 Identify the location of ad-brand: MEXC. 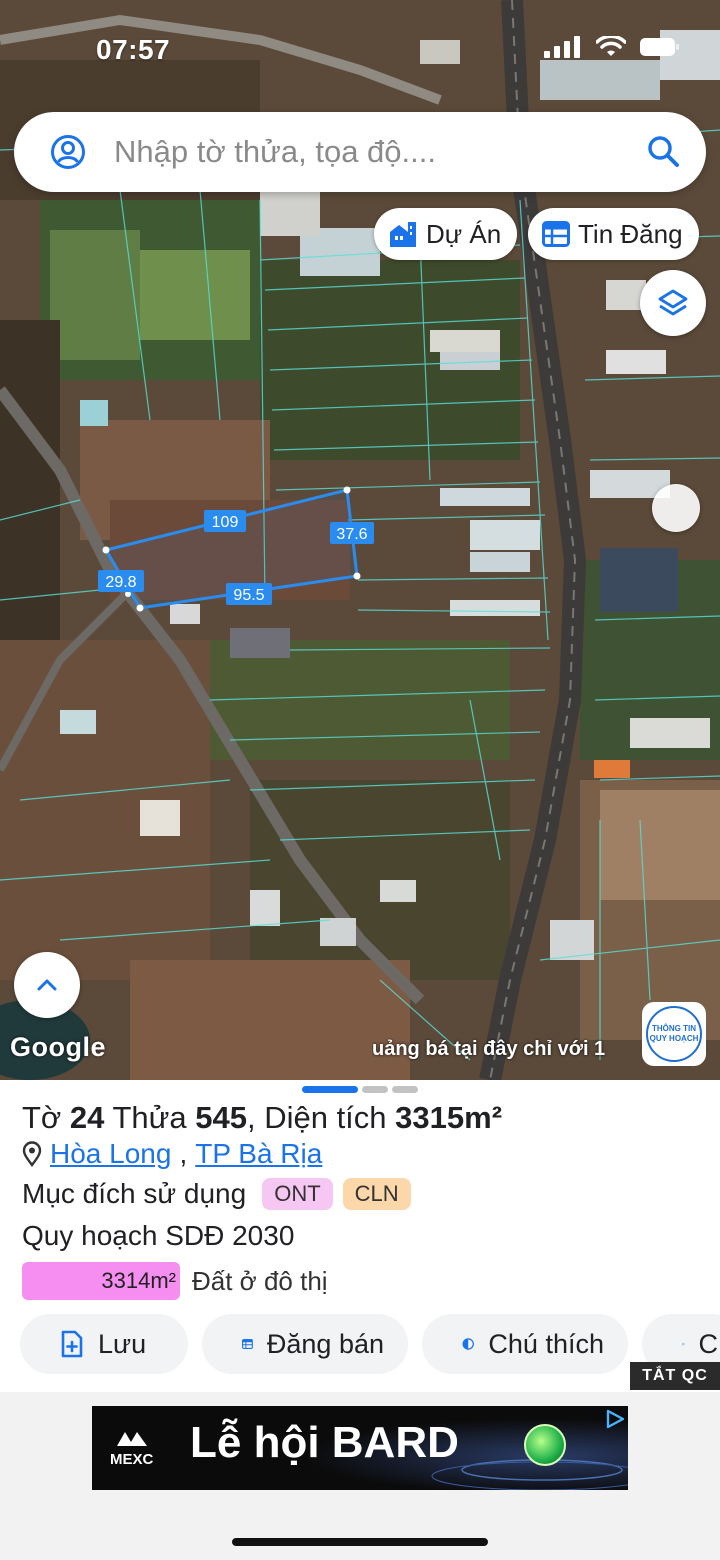
(131, 1448).